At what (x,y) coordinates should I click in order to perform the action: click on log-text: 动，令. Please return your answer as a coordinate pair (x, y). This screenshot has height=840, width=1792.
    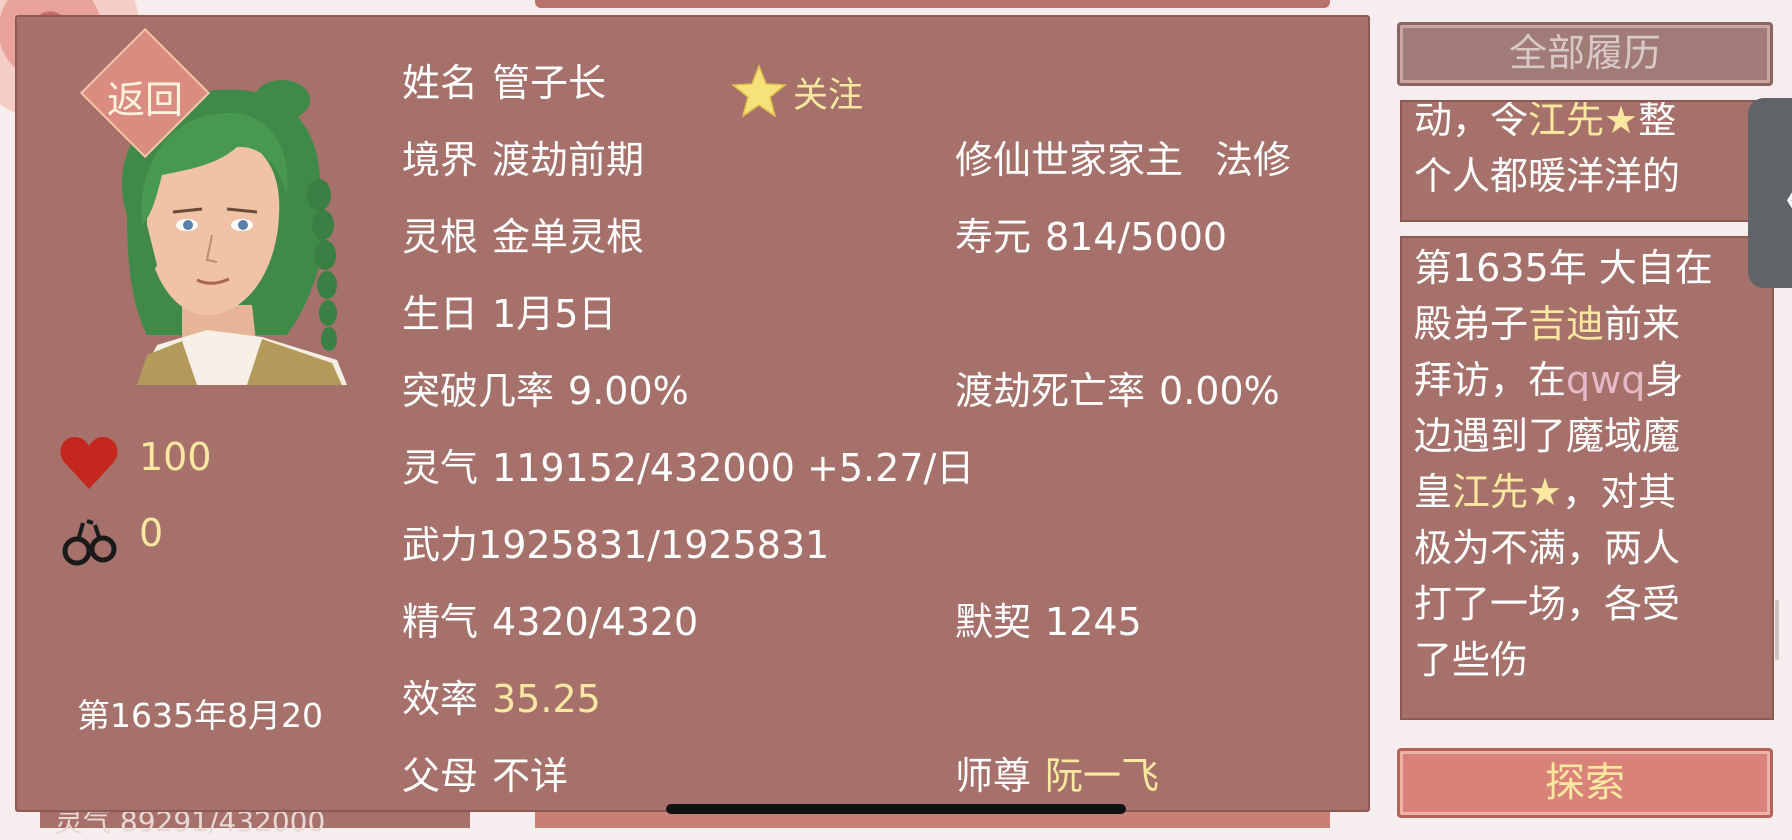
    Looking at the image, I should click on (1471, 121).